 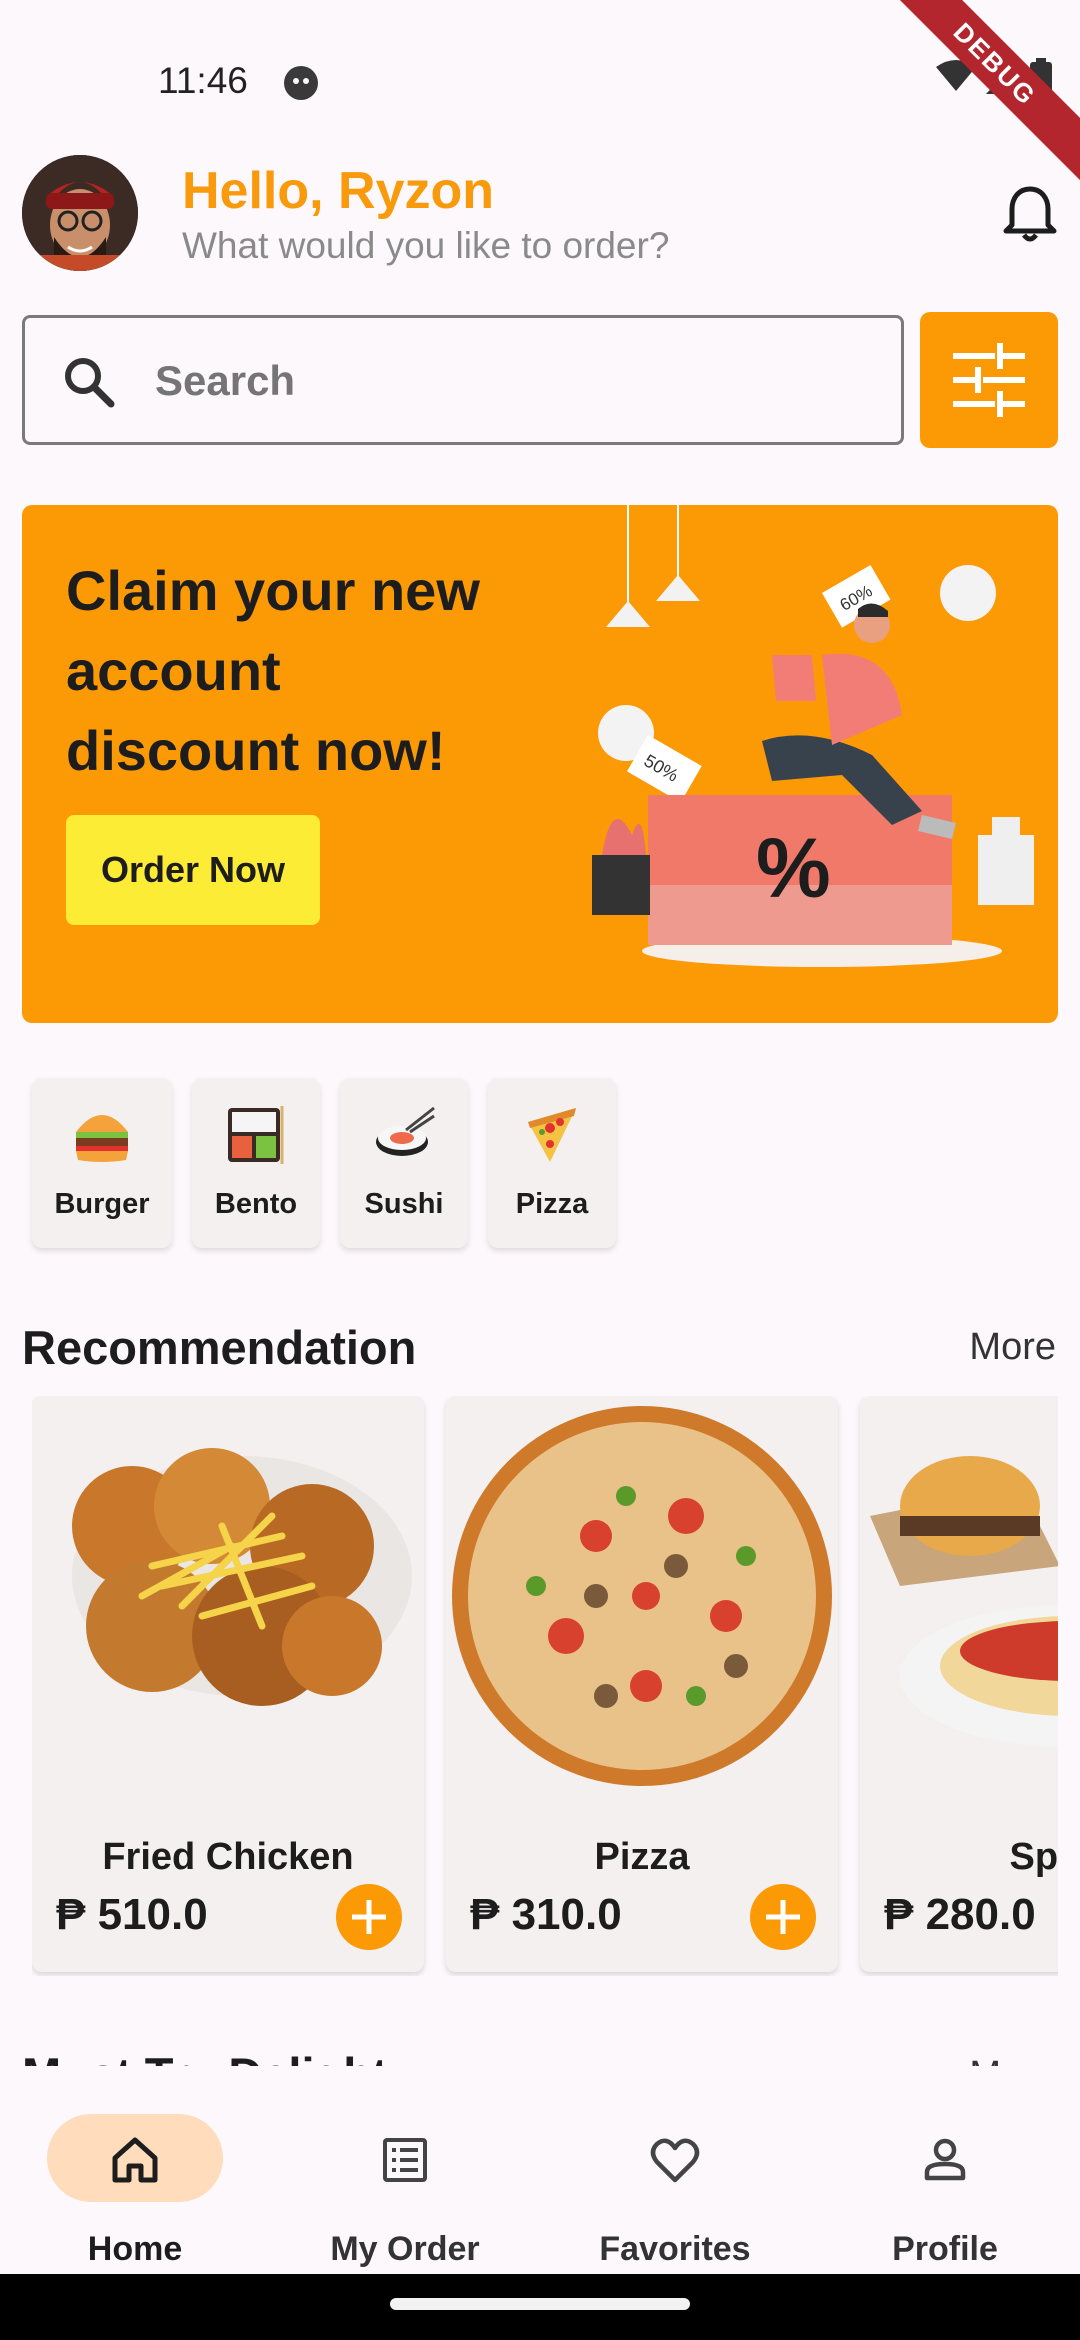 What do you see at coordinates (540, 2304) in the screenshot?
I see `home-gesture-handle` at bounding box center [540, 2304].